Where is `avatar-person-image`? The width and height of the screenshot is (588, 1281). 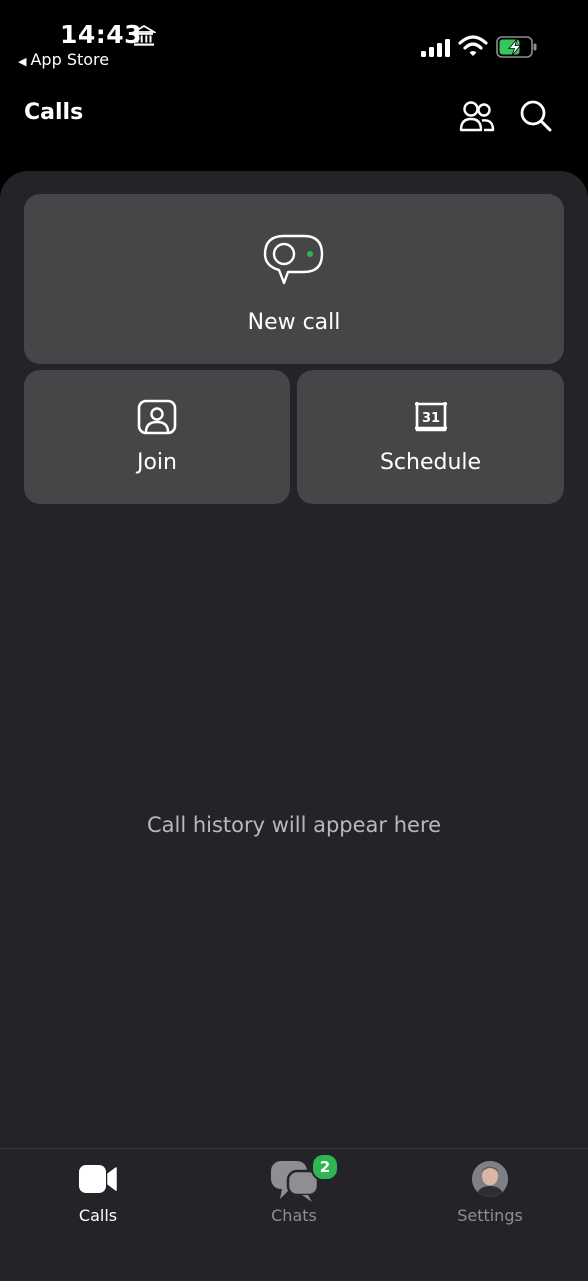
avatar-person-image is located at coordinates (490, 1179).